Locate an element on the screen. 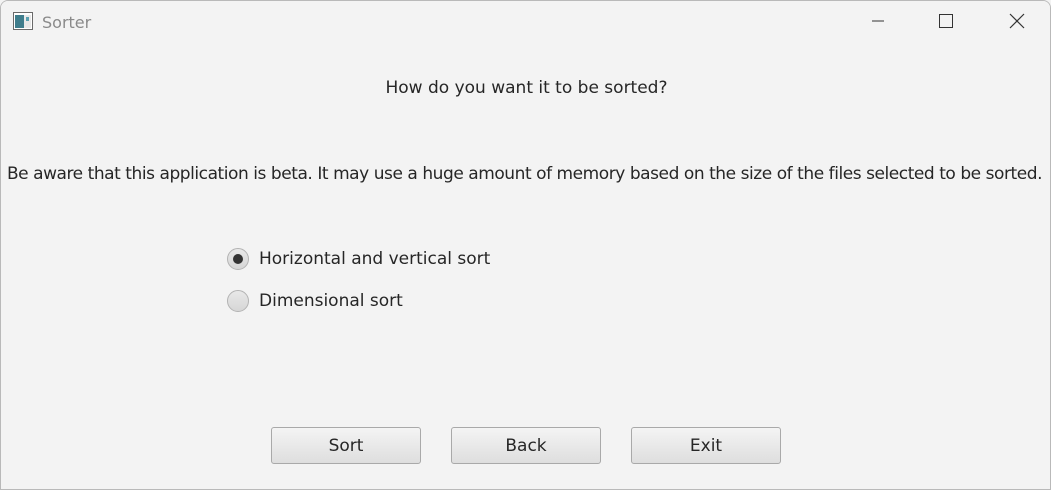 This screenshot has width=1051, height=490. maximize-icon is located at coordinates (946, 23).